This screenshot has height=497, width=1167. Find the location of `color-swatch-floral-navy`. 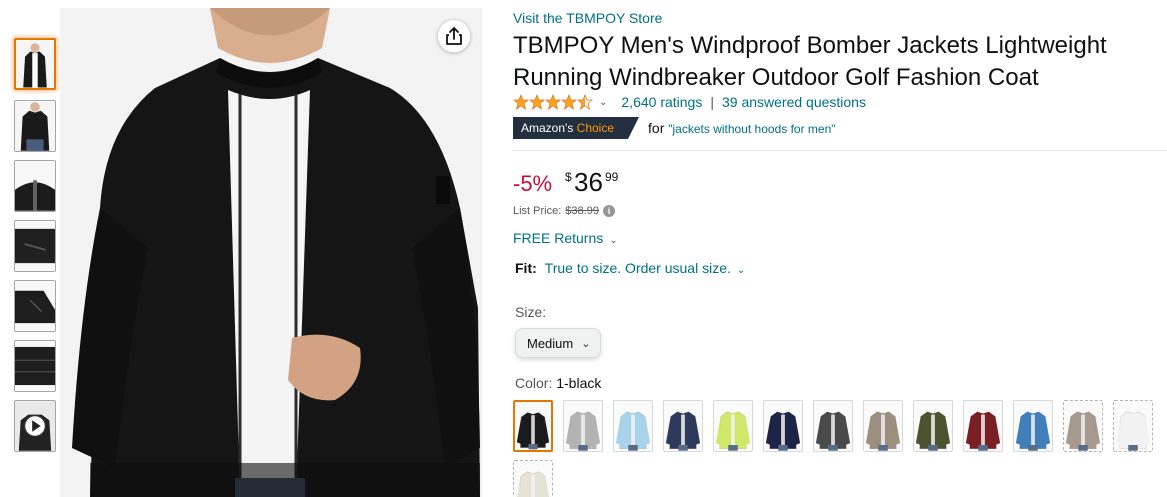

color-swatch-floral-navy is located at coordinates (683, 426).